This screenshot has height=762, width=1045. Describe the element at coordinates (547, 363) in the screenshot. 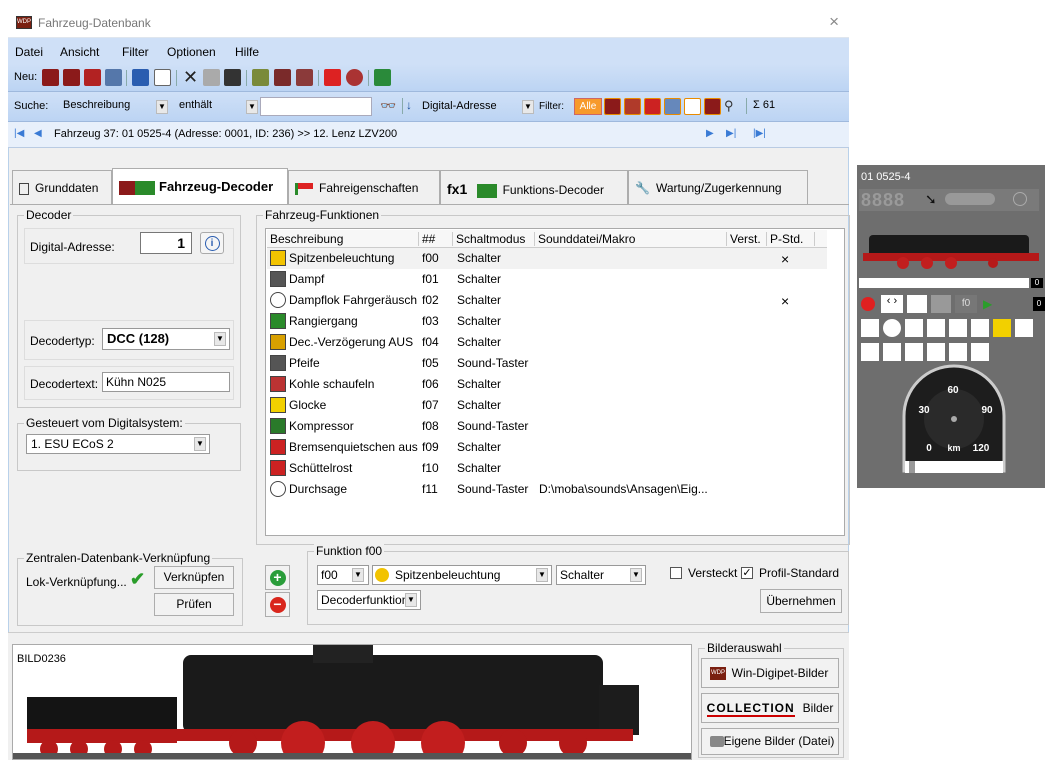

I see `table-row: Pfeife f05 Sound-Taster` at that location.